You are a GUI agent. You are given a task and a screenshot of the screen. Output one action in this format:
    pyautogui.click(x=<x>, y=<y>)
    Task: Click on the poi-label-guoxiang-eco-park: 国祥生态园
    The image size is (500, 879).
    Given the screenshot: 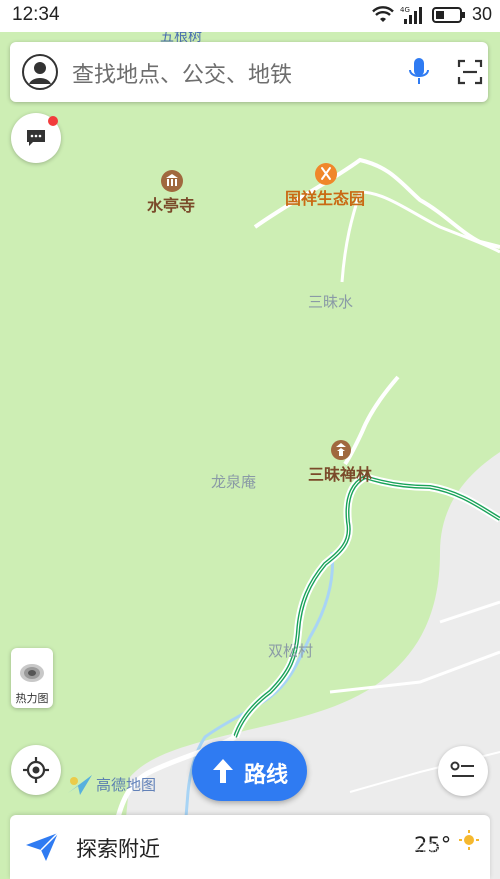 What is the action you would take?
    pyautogui.click(x=325, y=197)
    